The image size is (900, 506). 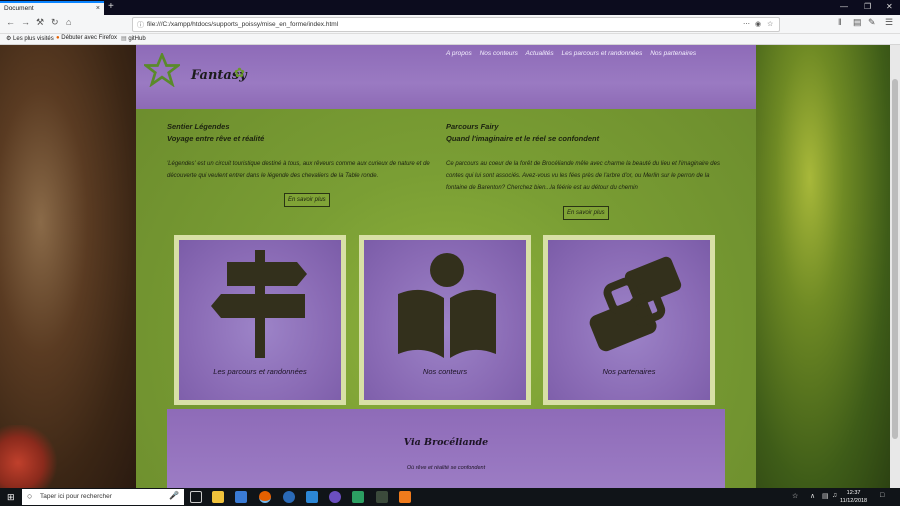 What do you see at coordinates (405, 497) in the screenshot?
I see `xampp-icon` at bounding box center [405, 497].